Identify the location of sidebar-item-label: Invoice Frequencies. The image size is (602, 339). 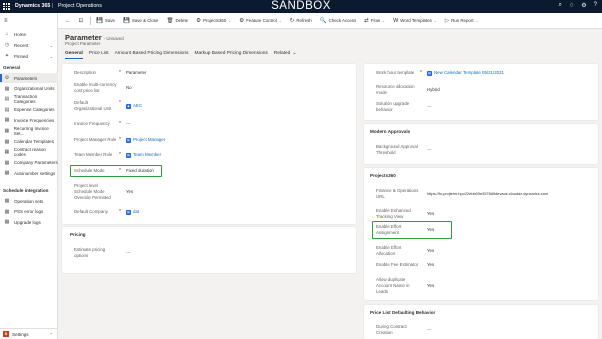
(34, 120).